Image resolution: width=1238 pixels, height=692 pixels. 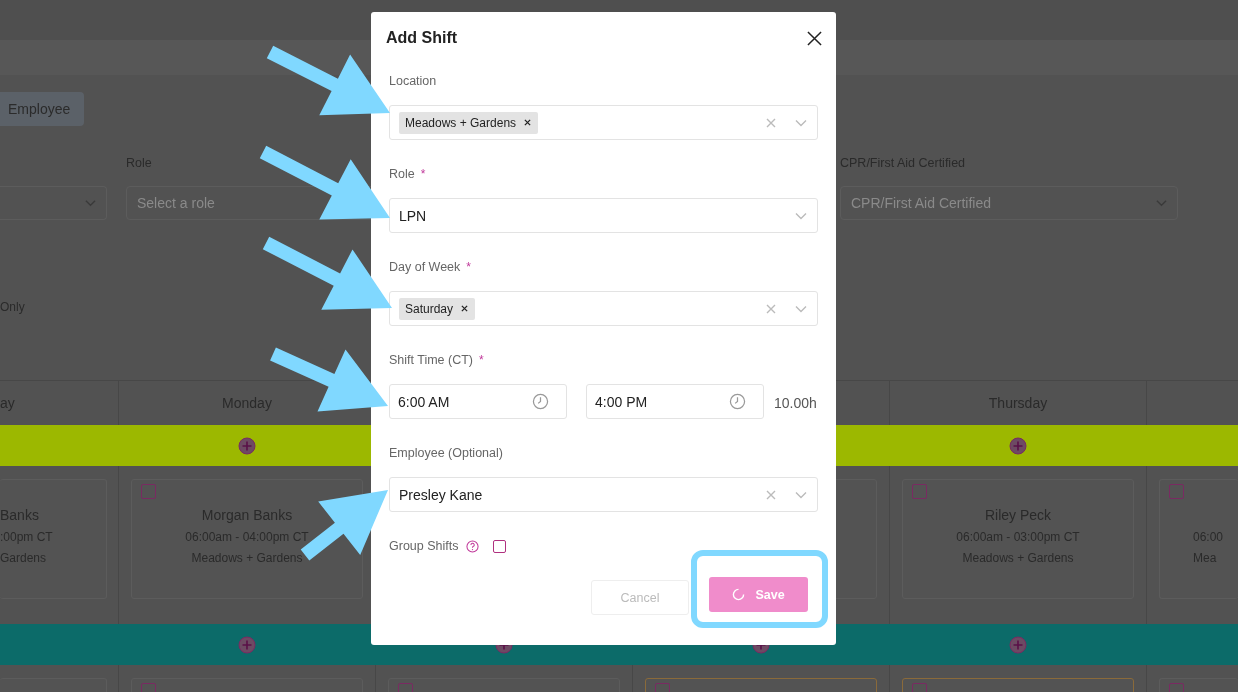 What do you see at coordinates (603, 308) in the screenshot?
I see `multi-select-field: Saturday` at bounding box center [603, 308].